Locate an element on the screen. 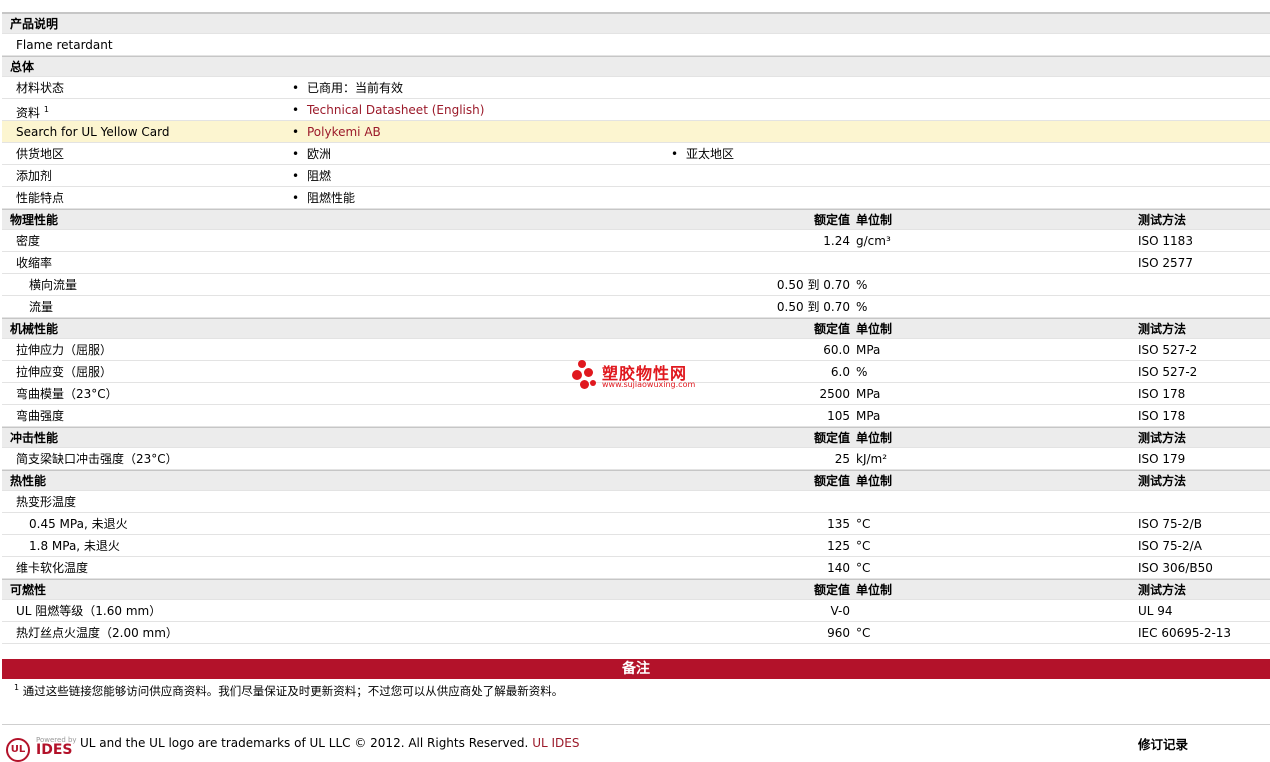 The image size is (1270, 762). property-label: 弯曲模量（23°C） is located at coordinates (67, 394).